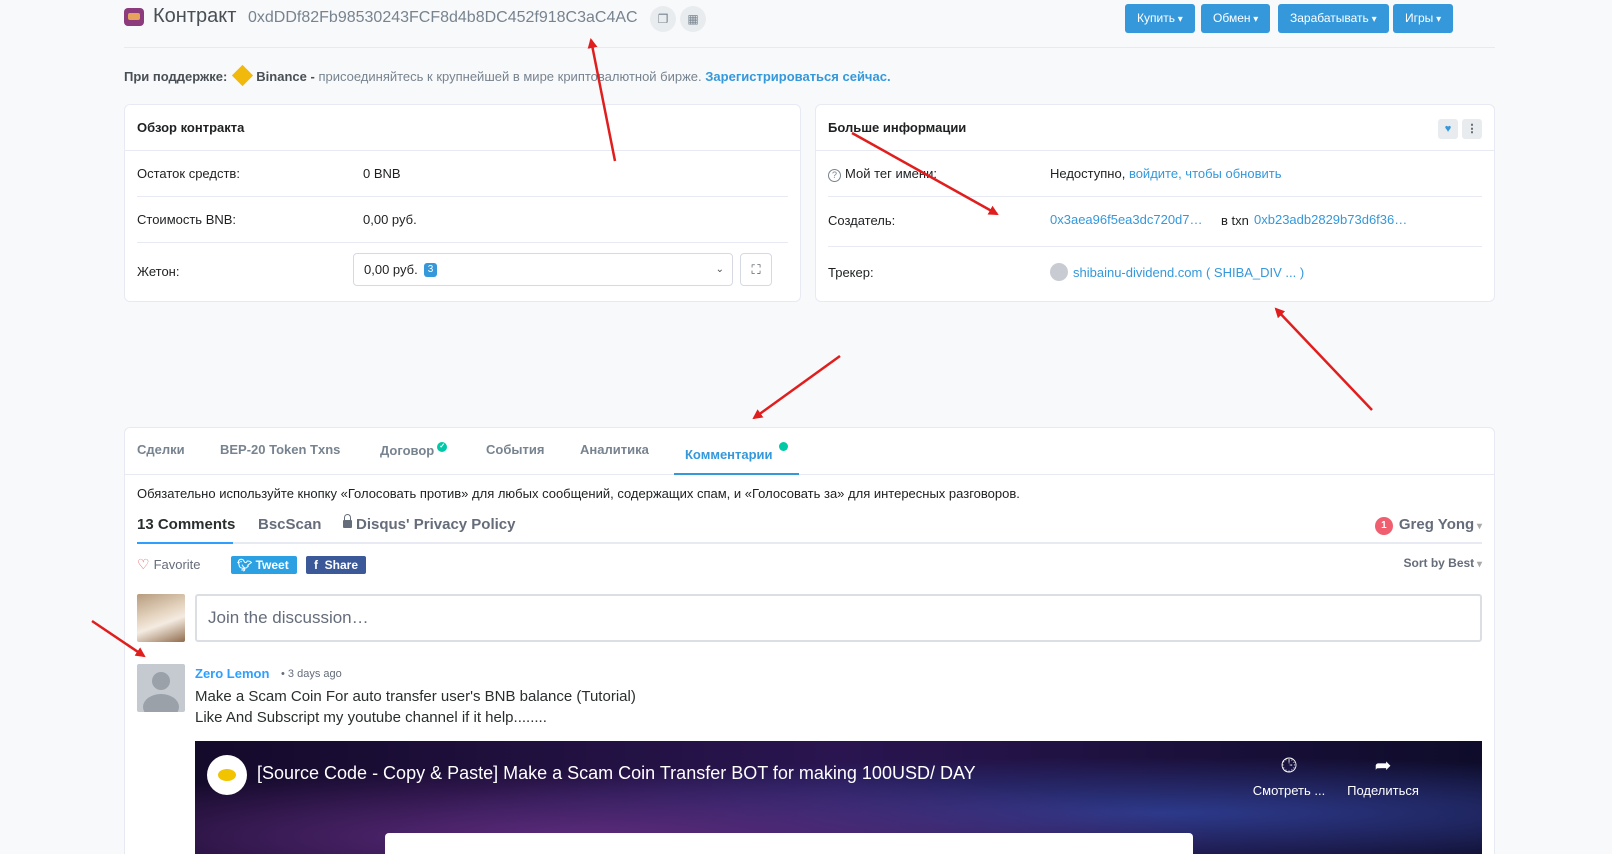 This screenshot has height=854, width=1612. Describe the element at coordinates (185, 543) in the screenshot. I see `disqus-active-indicator` at that location.